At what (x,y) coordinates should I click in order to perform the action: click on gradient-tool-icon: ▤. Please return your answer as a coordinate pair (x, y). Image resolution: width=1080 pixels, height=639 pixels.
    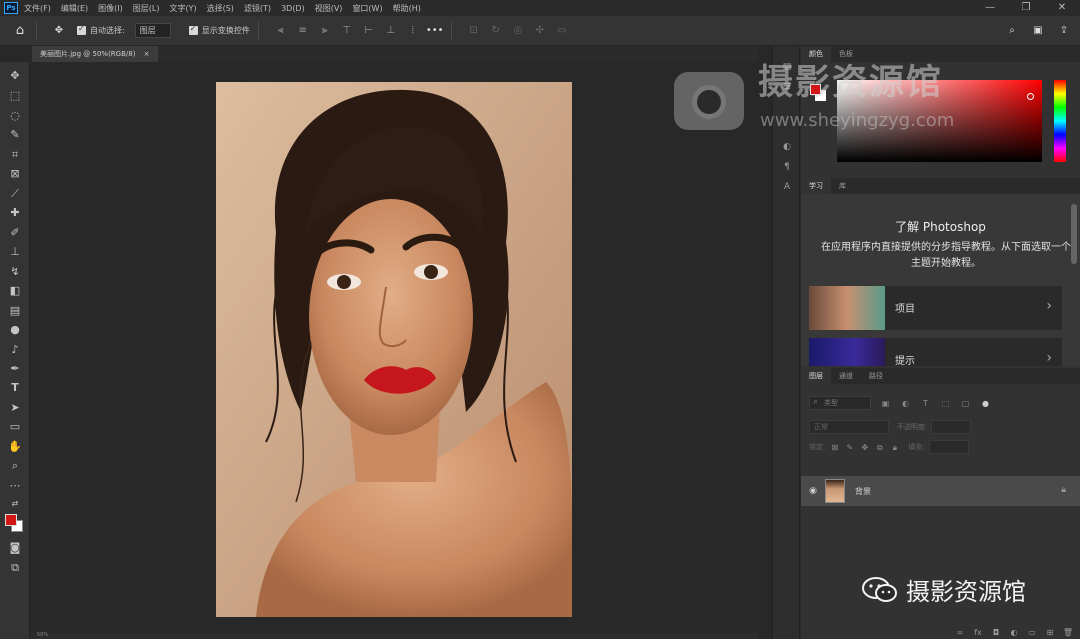
    Looking at the image, I should click on (15, 311).